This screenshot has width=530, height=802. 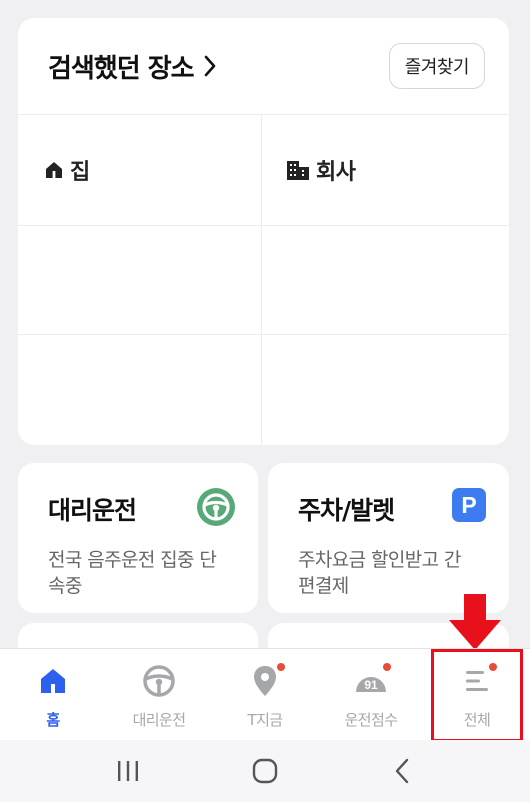 I want to click on service-desc: 주차요금 할인받고 간편결제, so click(x=379, y=573).